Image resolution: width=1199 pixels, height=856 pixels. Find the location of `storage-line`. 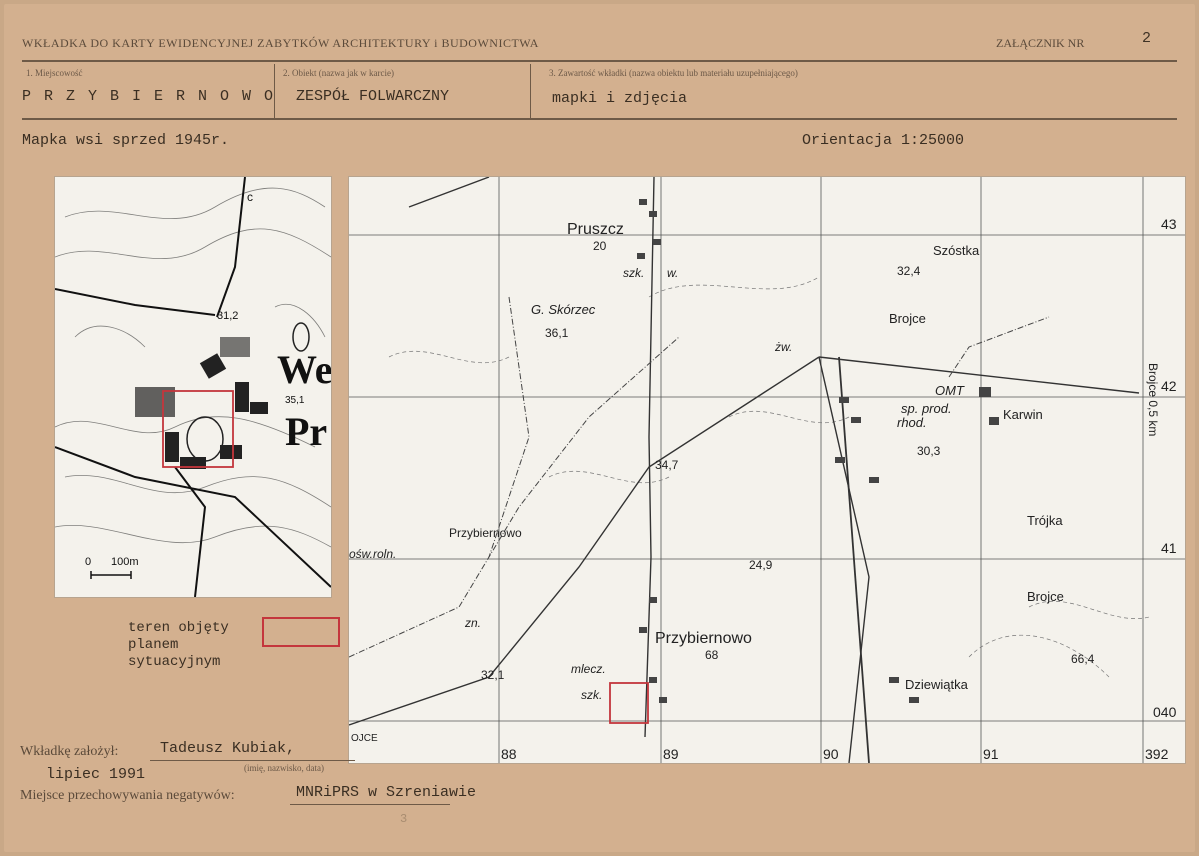

storage-line is located at coordinates (370, 804).